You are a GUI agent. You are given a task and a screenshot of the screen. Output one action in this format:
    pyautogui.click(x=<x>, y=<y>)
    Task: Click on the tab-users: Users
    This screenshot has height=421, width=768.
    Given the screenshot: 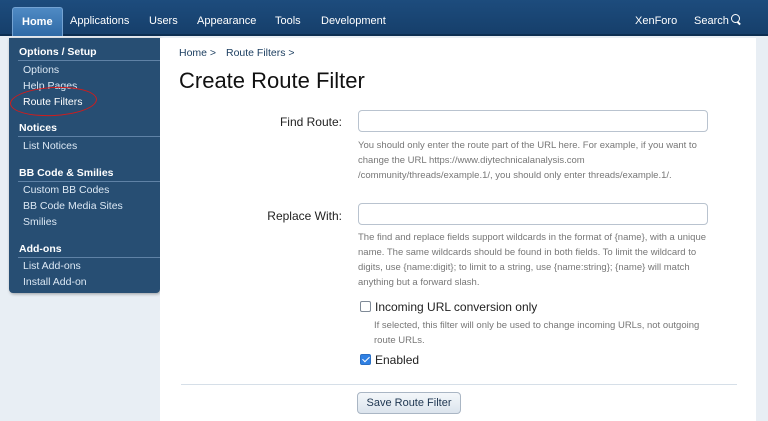 What is the action you would take?
    pyautogui.click(x=163, y=21)
    